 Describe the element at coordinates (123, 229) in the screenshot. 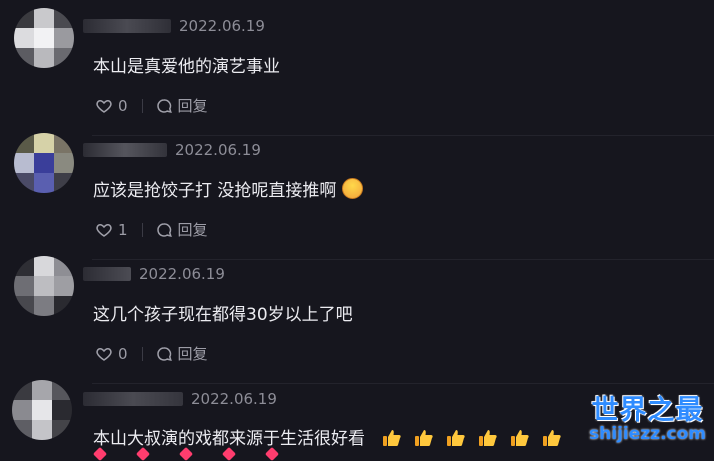

I see `like-count: 1` at that location.